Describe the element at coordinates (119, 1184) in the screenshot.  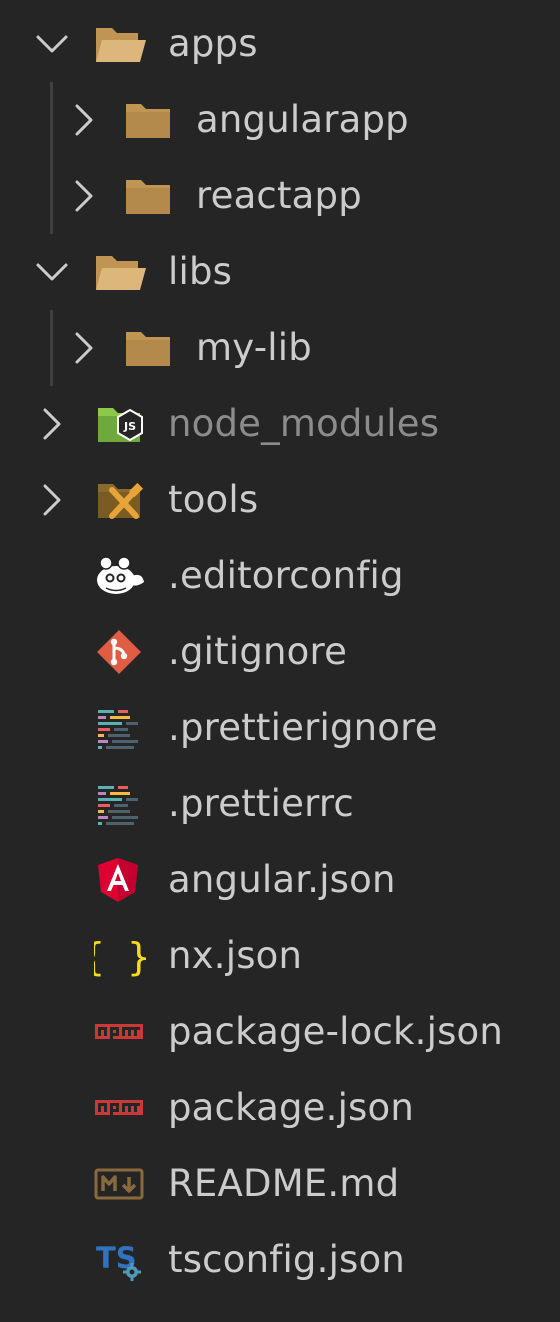
I see `markdown-icon` at that location.